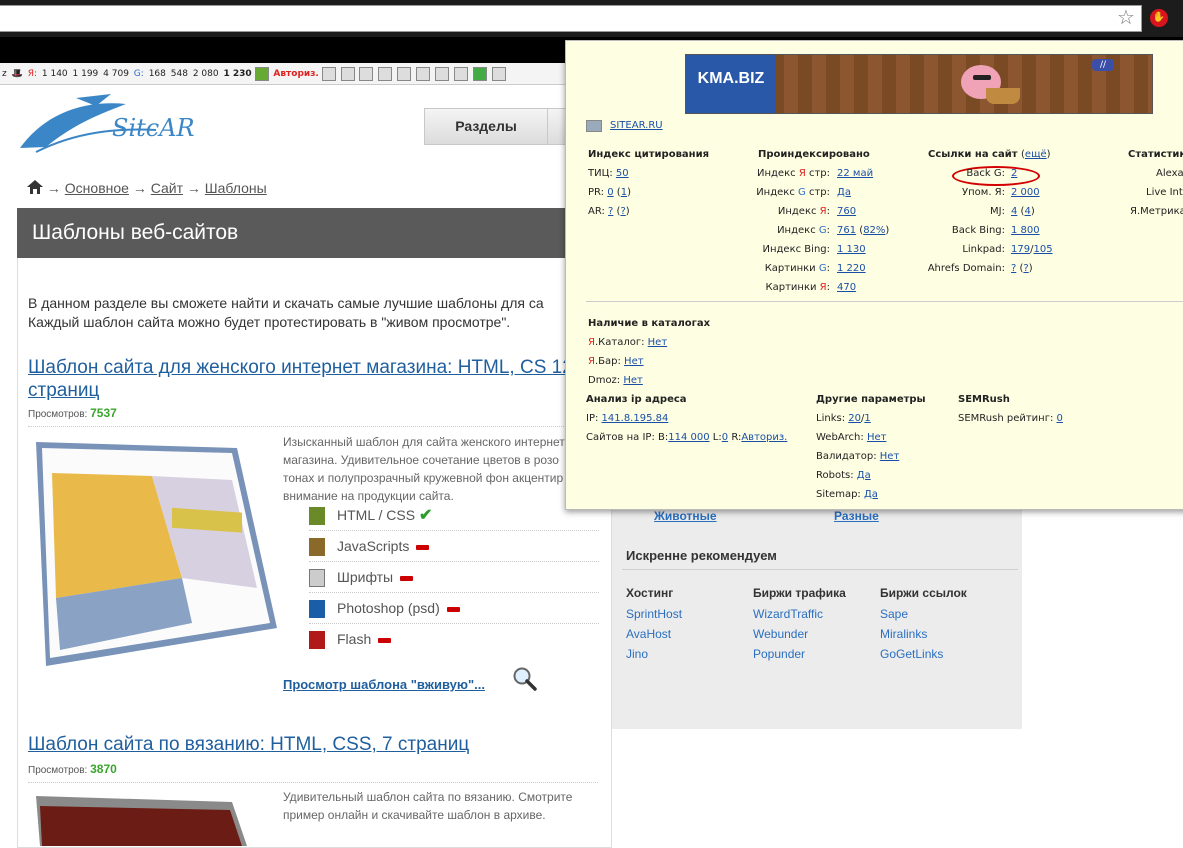 This screenshot has height=848, width=1183. I want to click on chart-icon, so click(261, 73).